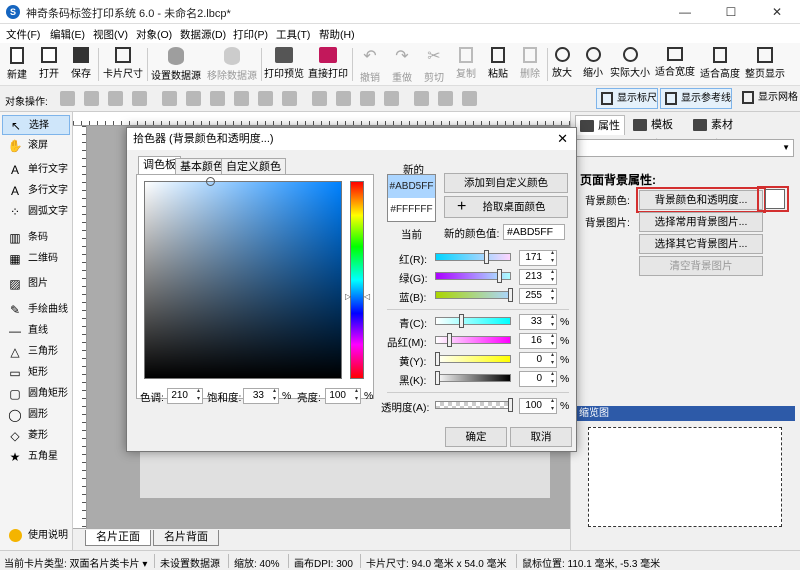 The width and height of the screenshot is (800, 570). I want to click on tool-rounded-rect: ▢ 圆角矩形, so click(36, 394).